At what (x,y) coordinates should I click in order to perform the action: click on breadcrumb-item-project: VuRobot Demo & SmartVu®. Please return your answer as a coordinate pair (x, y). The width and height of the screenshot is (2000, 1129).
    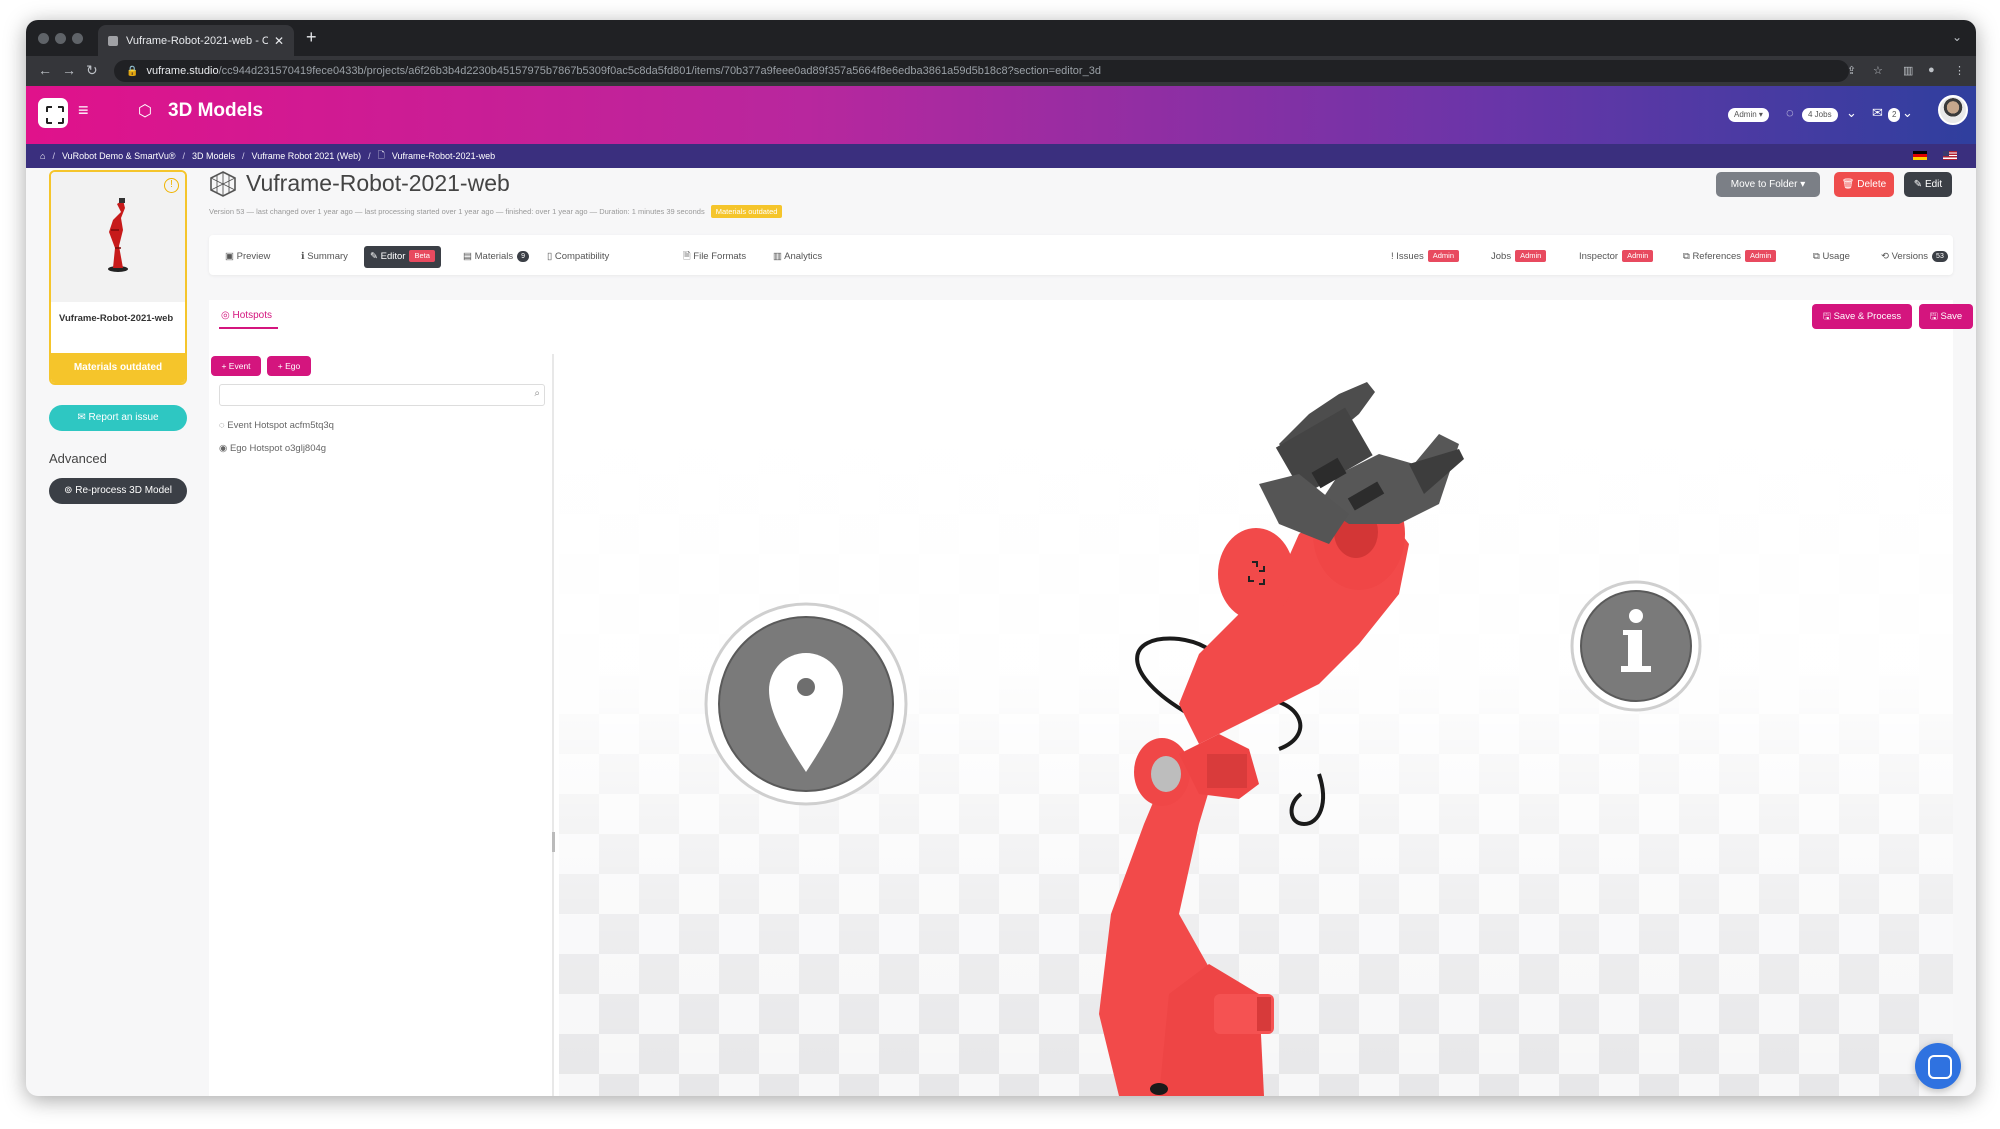
    Looking at the image, I should click on (119, 156).